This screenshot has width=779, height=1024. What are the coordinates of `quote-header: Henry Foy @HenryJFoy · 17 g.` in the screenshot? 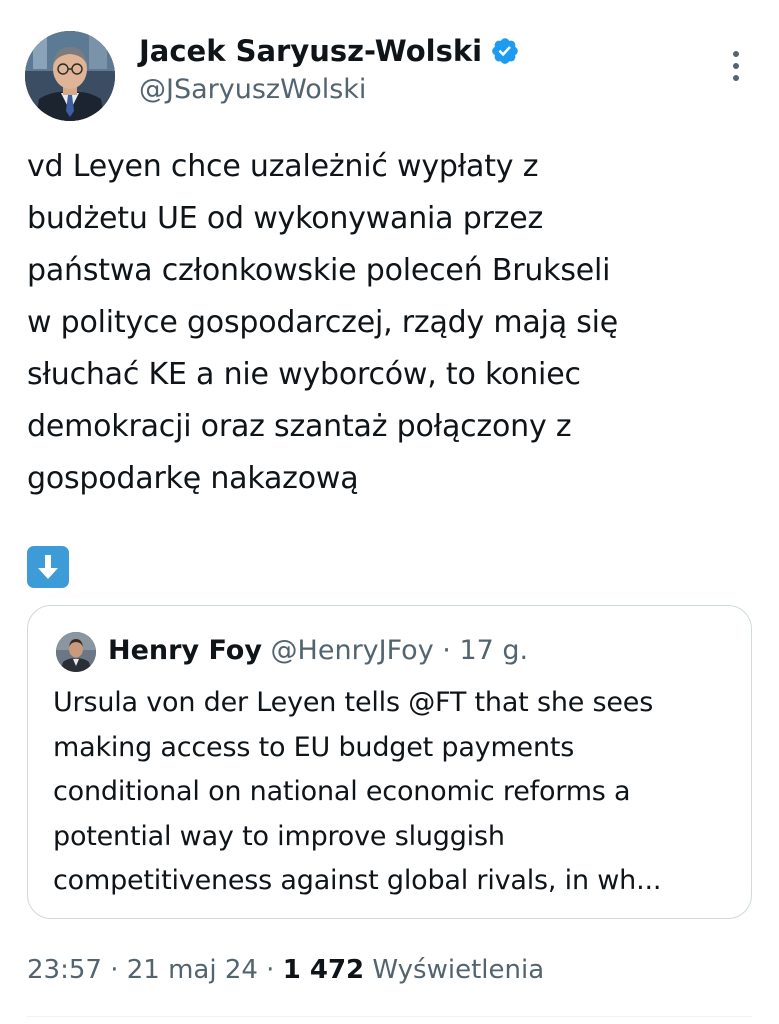 It's located at (318, 651).